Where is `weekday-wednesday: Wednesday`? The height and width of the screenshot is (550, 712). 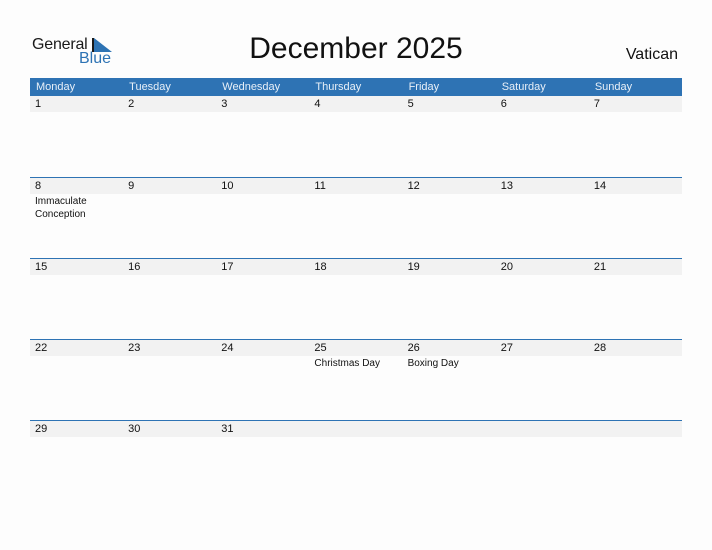
weekday-wednesday: Wednesday is located at coordinates (251, 87).